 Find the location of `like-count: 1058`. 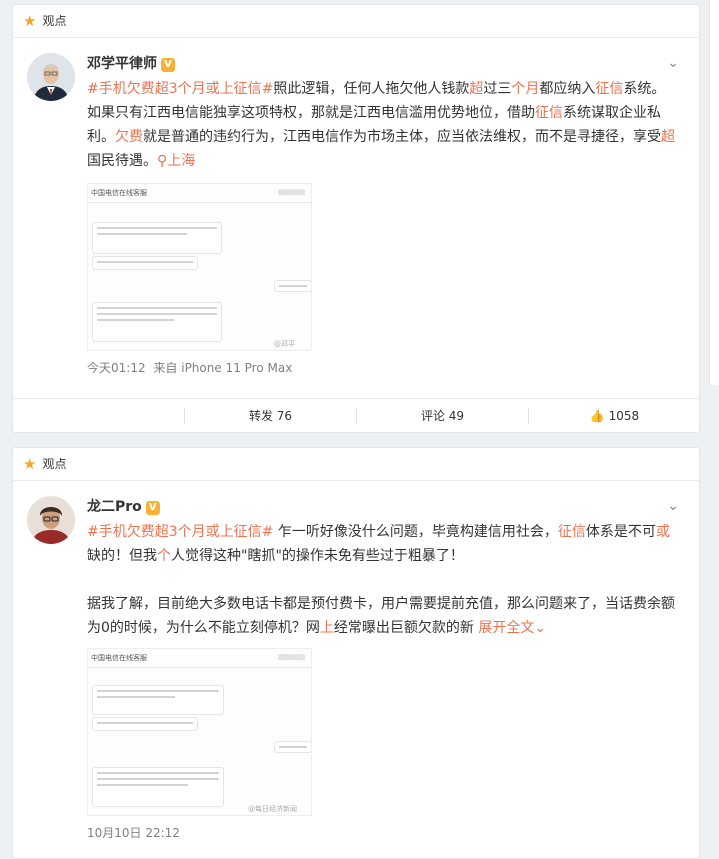

like-count: 1058 is located at coordinates (624, 416).